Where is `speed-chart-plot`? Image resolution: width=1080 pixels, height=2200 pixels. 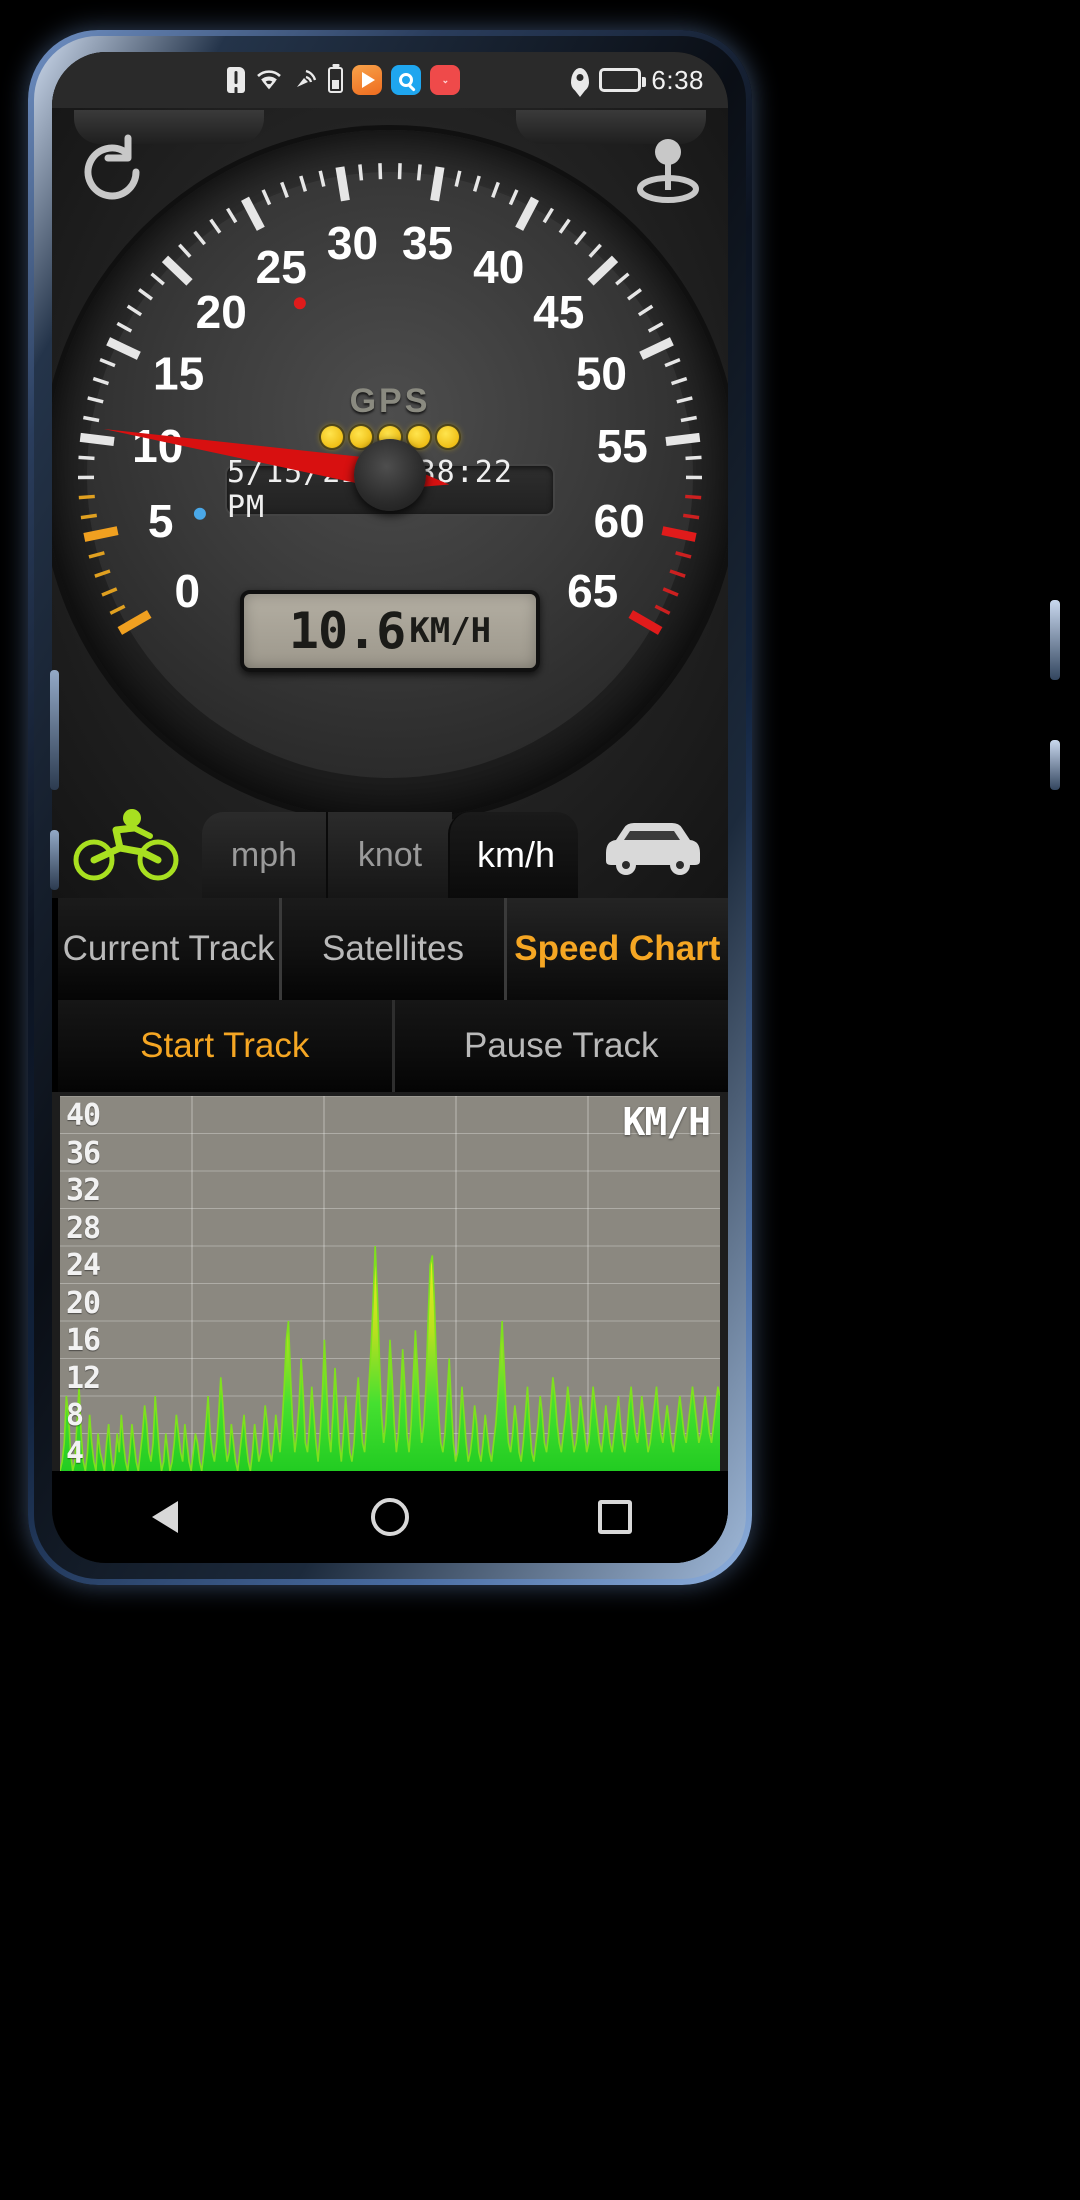 speed-chart-plot is located at coordinates (390, 1283).